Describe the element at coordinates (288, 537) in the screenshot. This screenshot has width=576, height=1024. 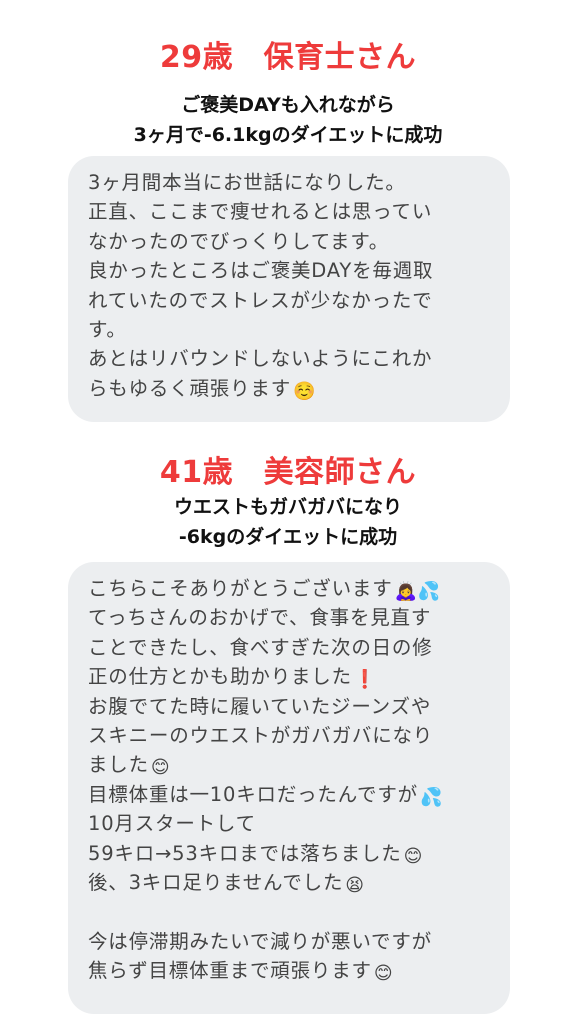
I see `subtitle-line: -6kgのダイエットに成功` at that location.